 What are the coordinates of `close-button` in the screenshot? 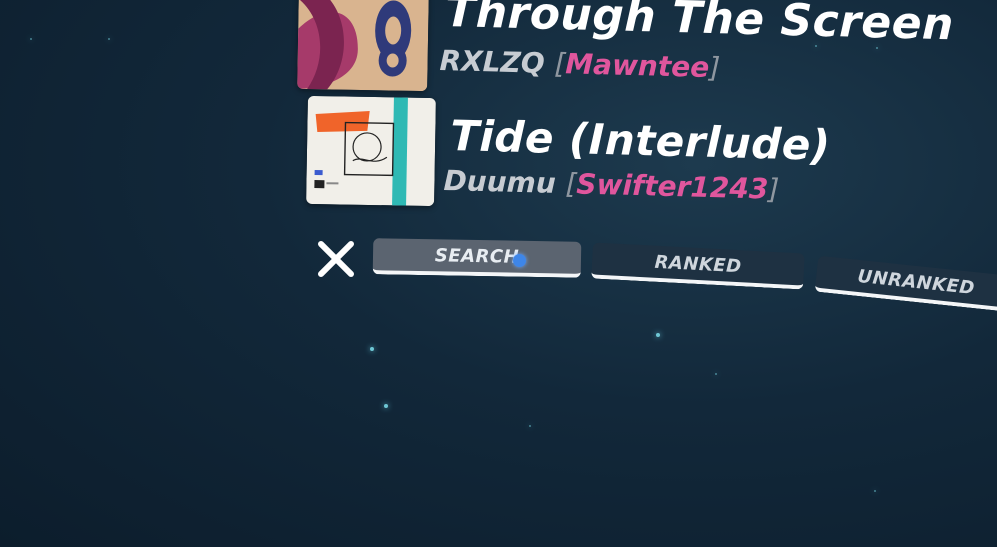 It's located at (336, 259).